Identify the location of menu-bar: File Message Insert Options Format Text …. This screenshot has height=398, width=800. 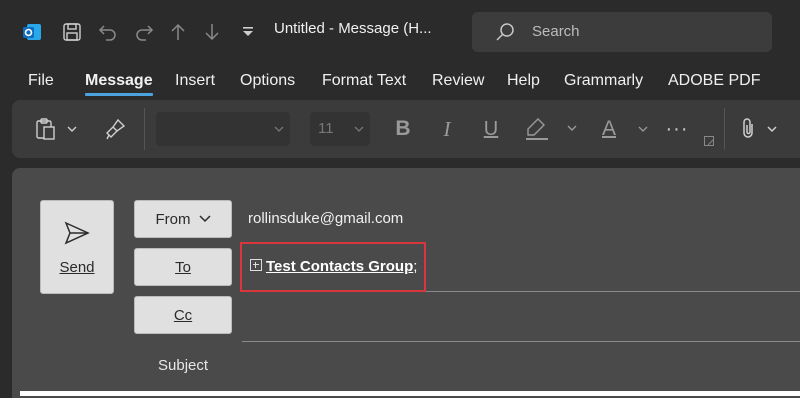
(400, 82).